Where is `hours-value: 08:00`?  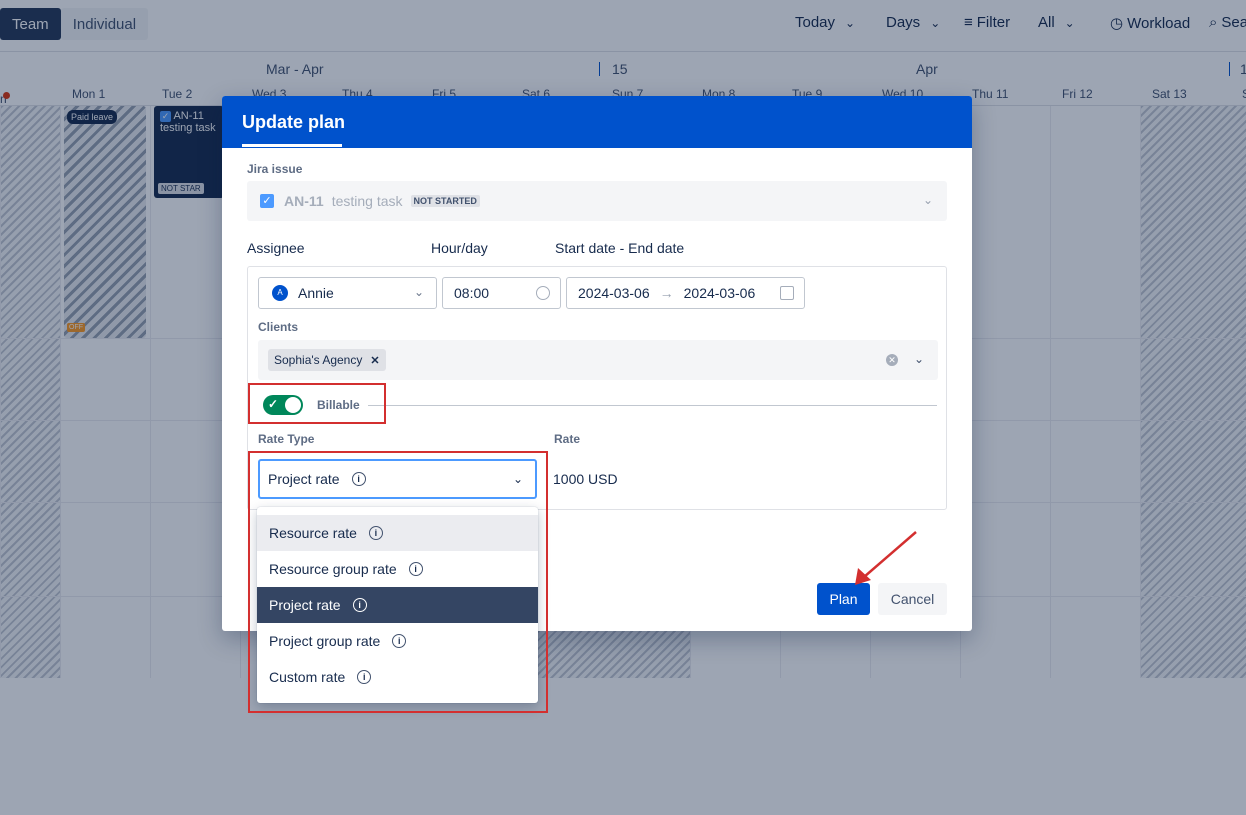 hours-value: 08:00 is located at coordinates (472, 293).